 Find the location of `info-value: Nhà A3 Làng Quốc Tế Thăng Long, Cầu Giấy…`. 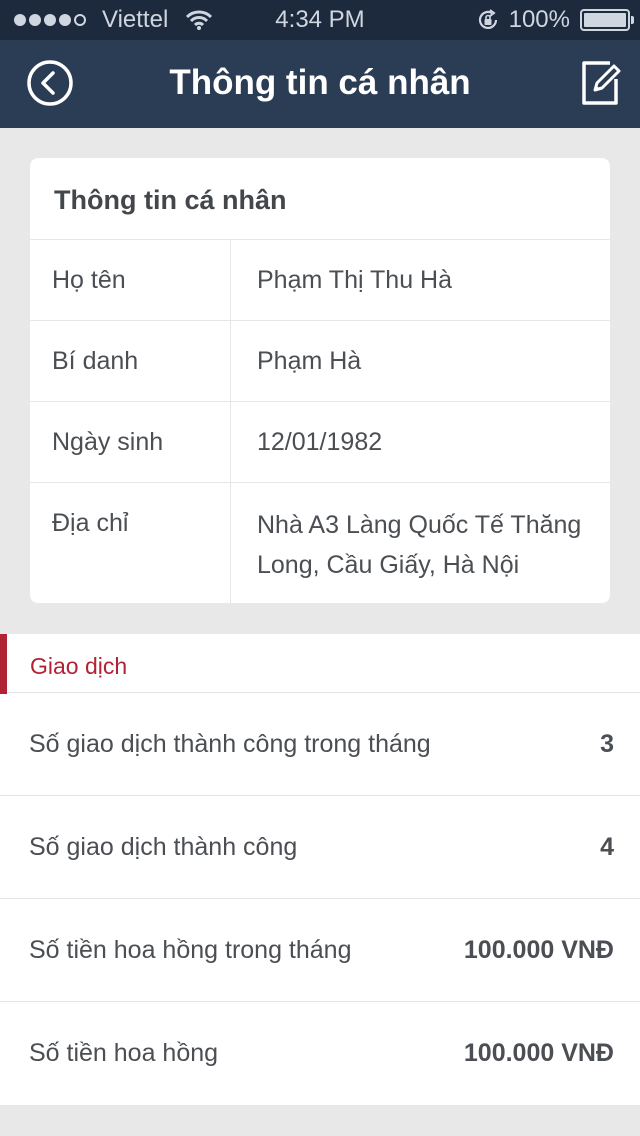

info-value: Nhà A3 Làng Quốc Tế Thăng Long, Cầu Giấy… is located at coordinates (419, 545).